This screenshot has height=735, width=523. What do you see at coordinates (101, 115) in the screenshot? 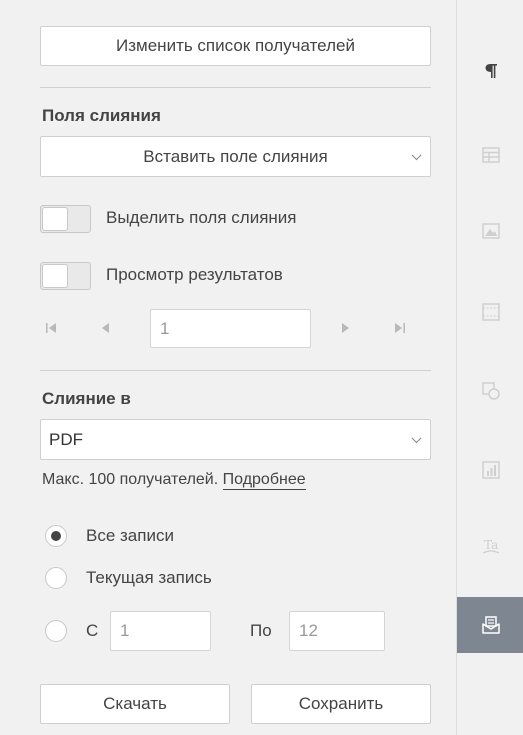
I see `merge-fields-heading: Поля слияния` at bounding box center [101, 115].